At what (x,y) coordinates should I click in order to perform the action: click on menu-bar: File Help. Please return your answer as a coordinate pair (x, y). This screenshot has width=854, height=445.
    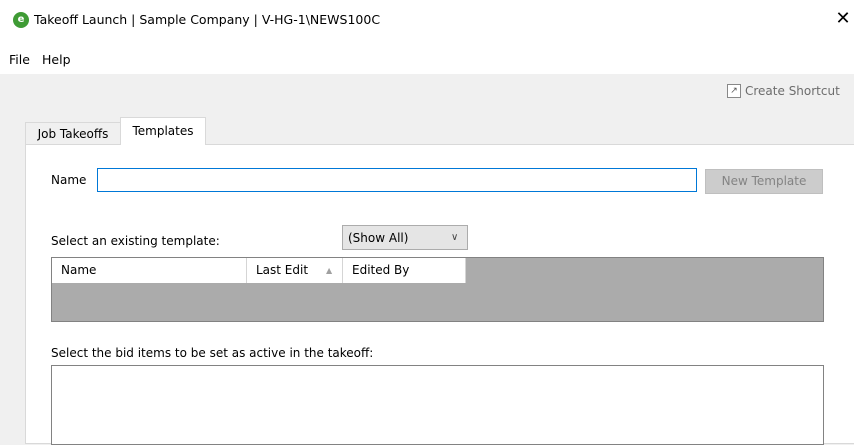
    Looking at the image, I should click on (427, 59).